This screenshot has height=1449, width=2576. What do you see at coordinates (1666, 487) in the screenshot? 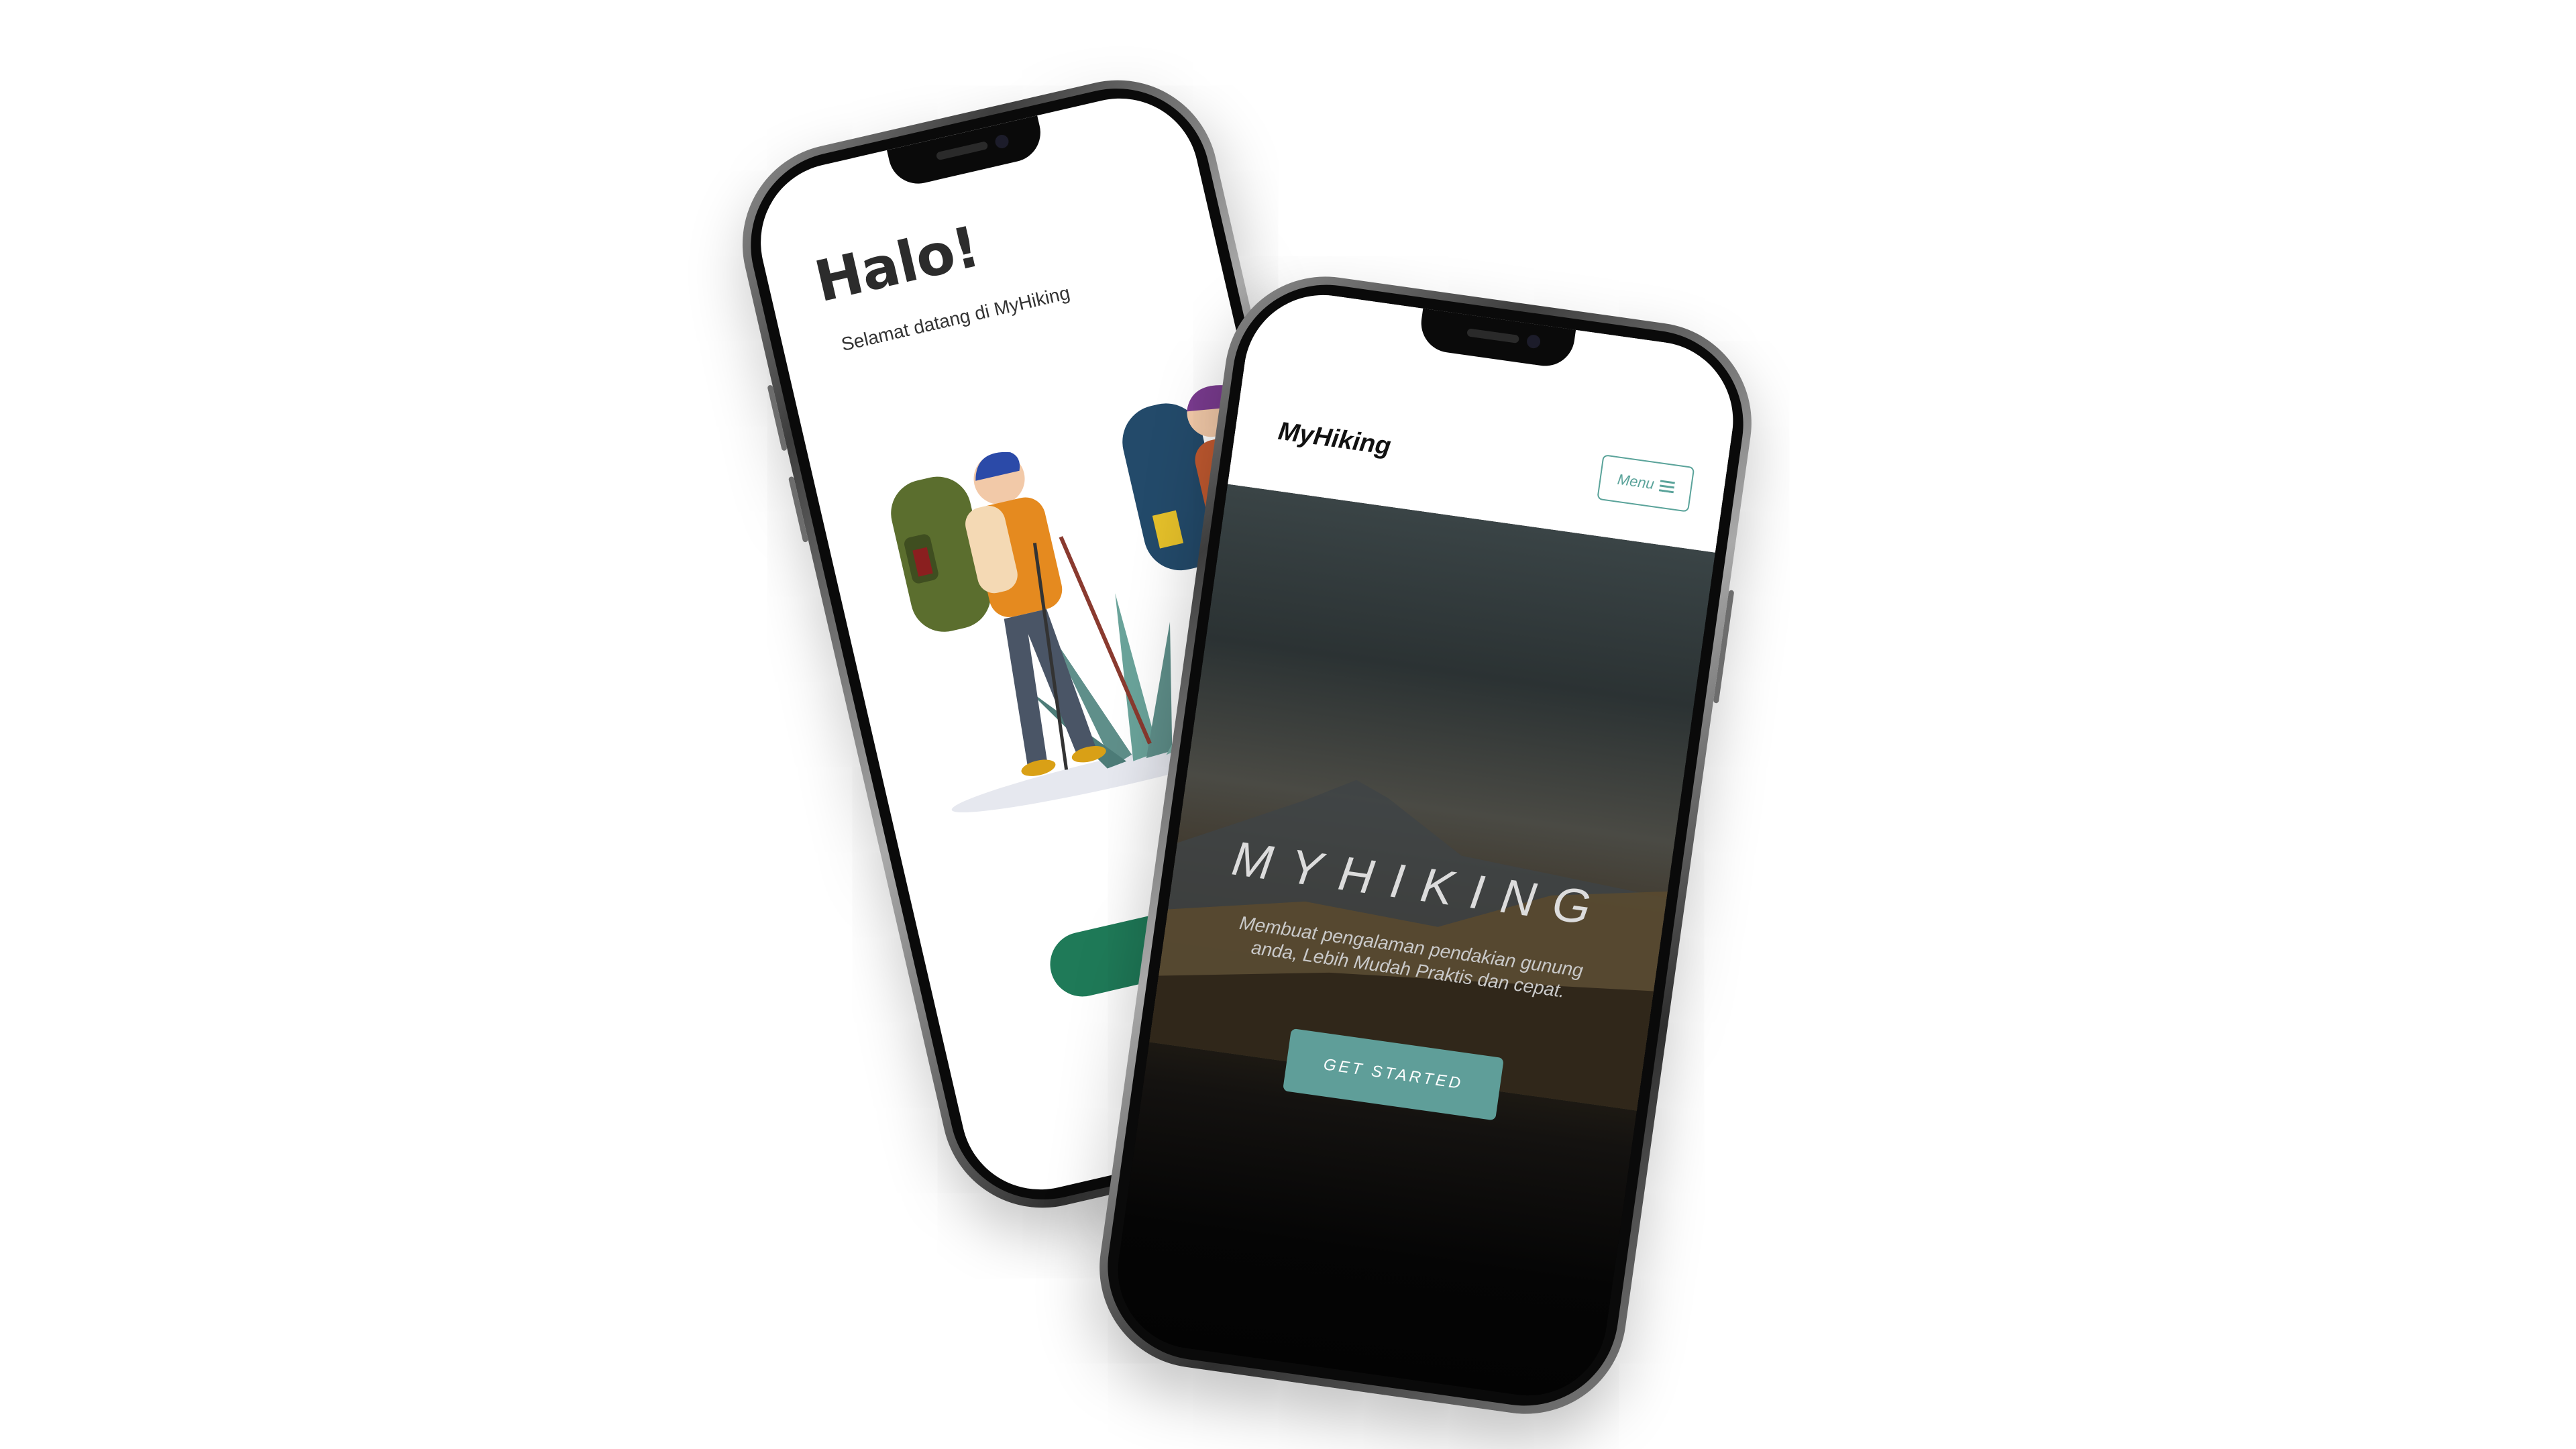
I see `hamburger-icon` at bounding box center [1666, 487].